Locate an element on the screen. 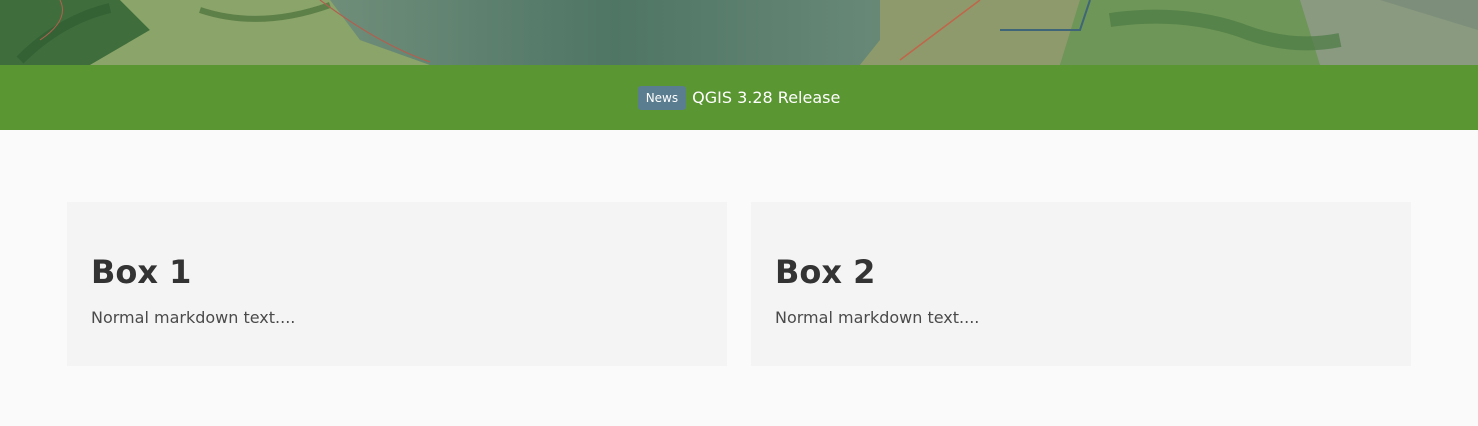 The image size is (1478, 426). box-1-title: Box 1 is located at coordinates (141, 272).